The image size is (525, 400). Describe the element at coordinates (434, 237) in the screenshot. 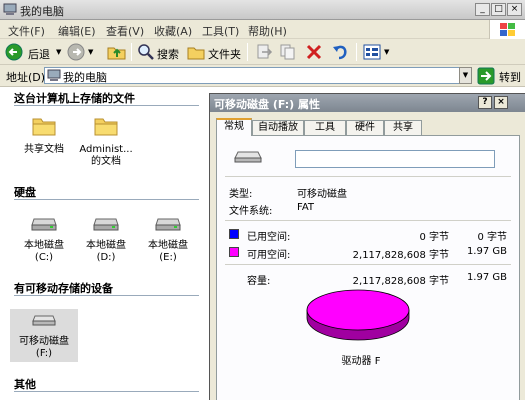

I see `used-space-bytes: 0 字节` at that location.